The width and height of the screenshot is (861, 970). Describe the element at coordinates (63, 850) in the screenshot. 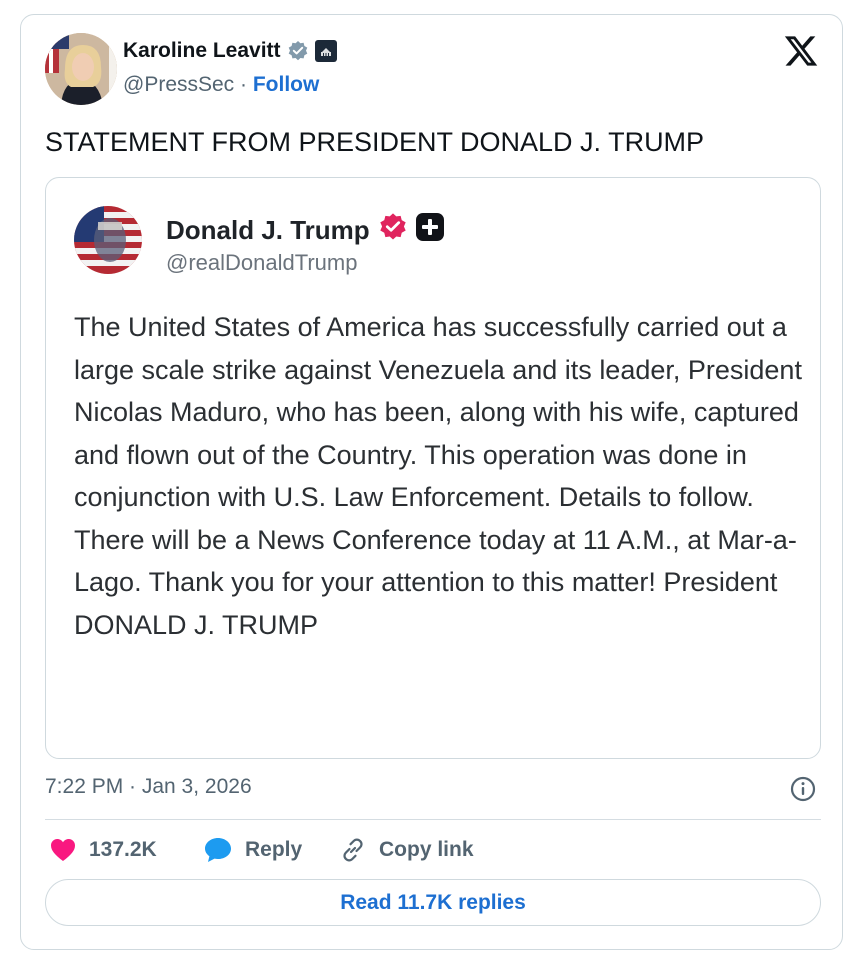

I see `heart-icon` at that location.